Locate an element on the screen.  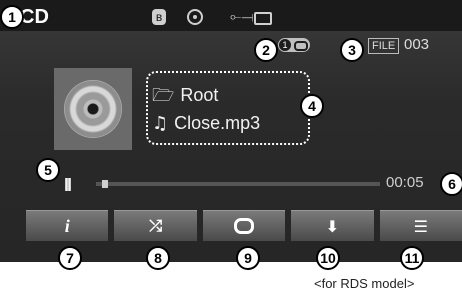
repeat-loop-icon is located at coordinates (301, 46).